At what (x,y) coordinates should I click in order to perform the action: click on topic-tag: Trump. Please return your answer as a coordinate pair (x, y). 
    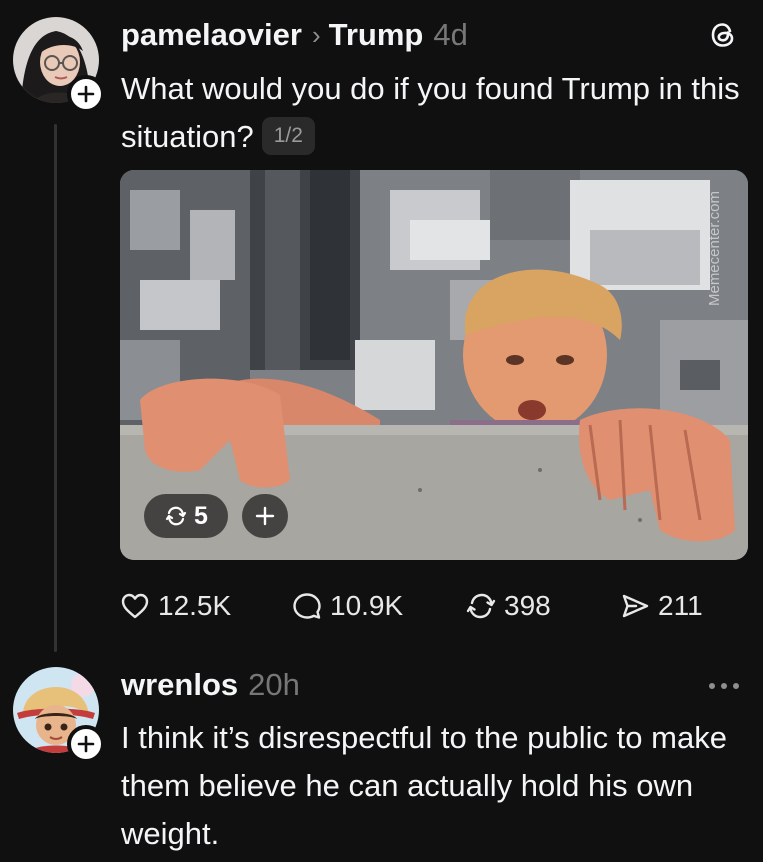
    Looking at the image, I should click on (376, 35).